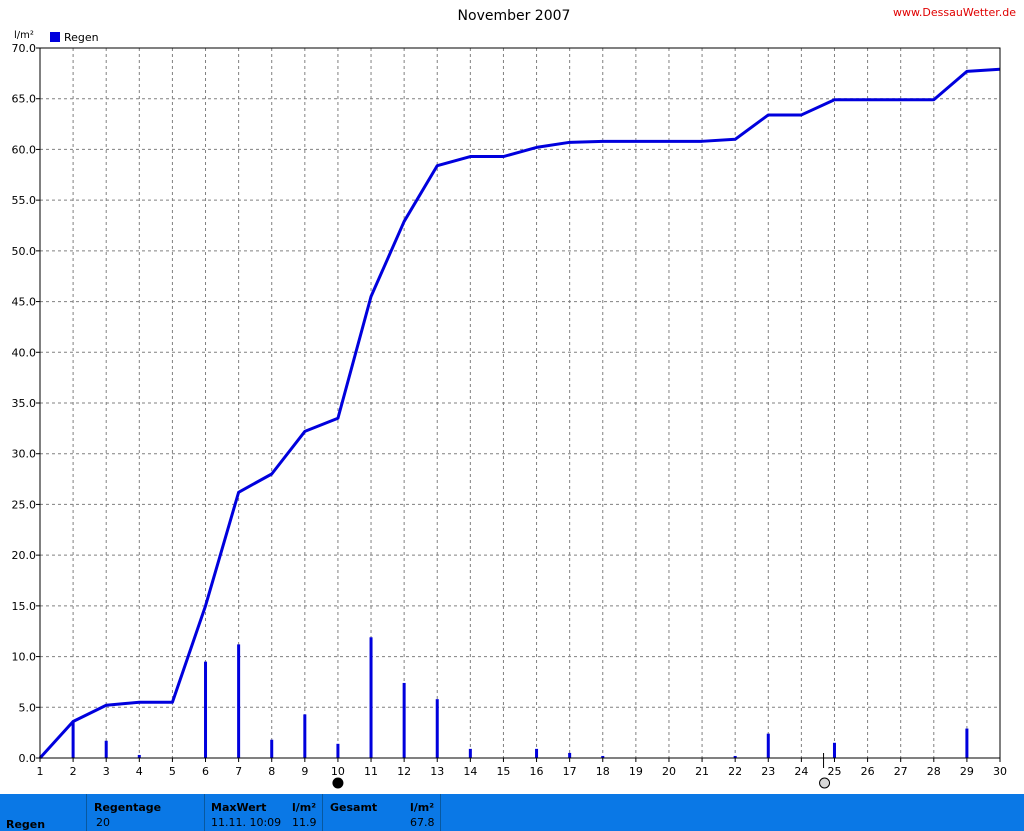 This screenshot has width=1024, height=831. I want to click on y-tick-label: 25.0, so click(24, 504).